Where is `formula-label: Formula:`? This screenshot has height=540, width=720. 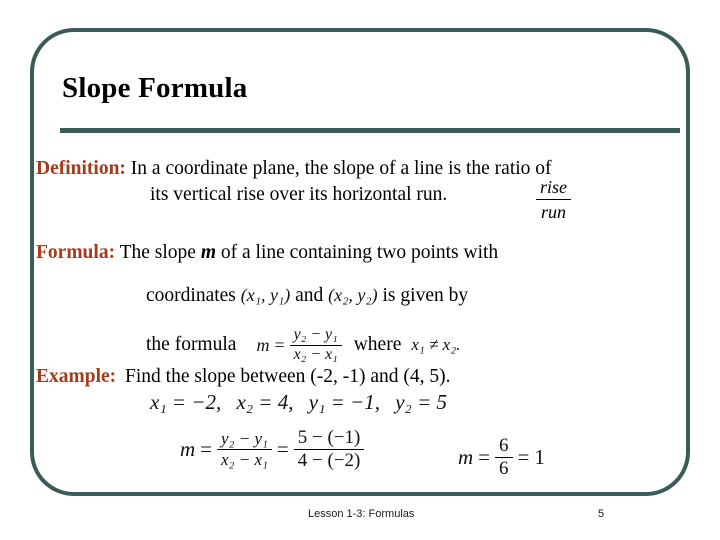
formula-label: Formula: is located at coordinates (76, 252).